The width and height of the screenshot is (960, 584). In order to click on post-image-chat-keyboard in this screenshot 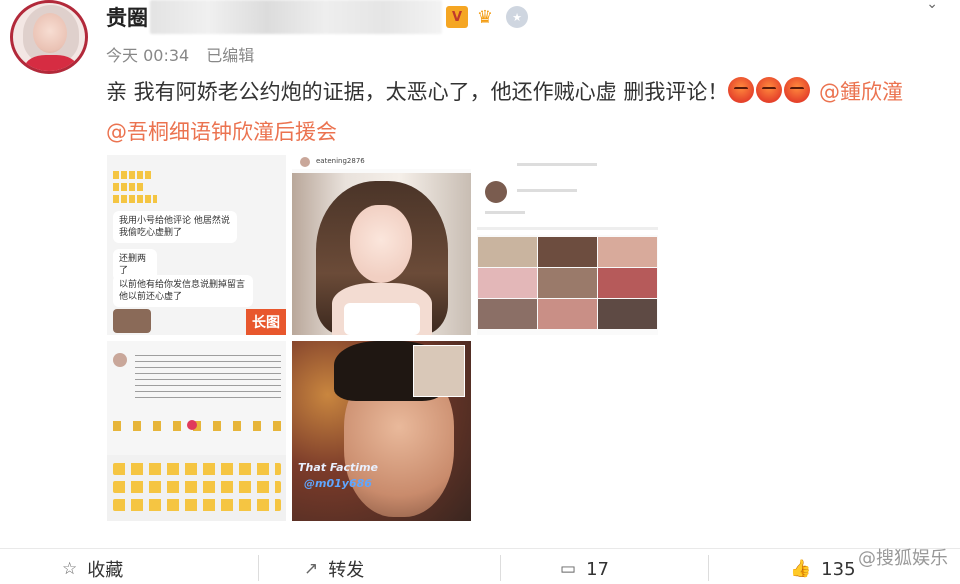, I will do `click(196, 431)`.